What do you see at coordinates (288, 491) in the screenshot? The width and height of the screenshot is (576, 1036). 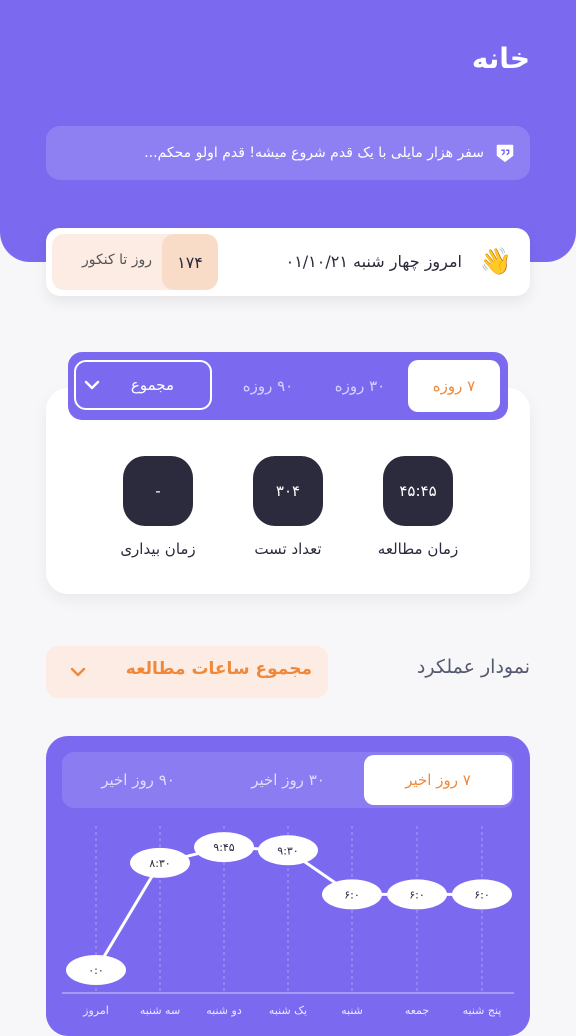 I see `stat-test-count-value: ۳۰۴` at bounding box center [288, 491].